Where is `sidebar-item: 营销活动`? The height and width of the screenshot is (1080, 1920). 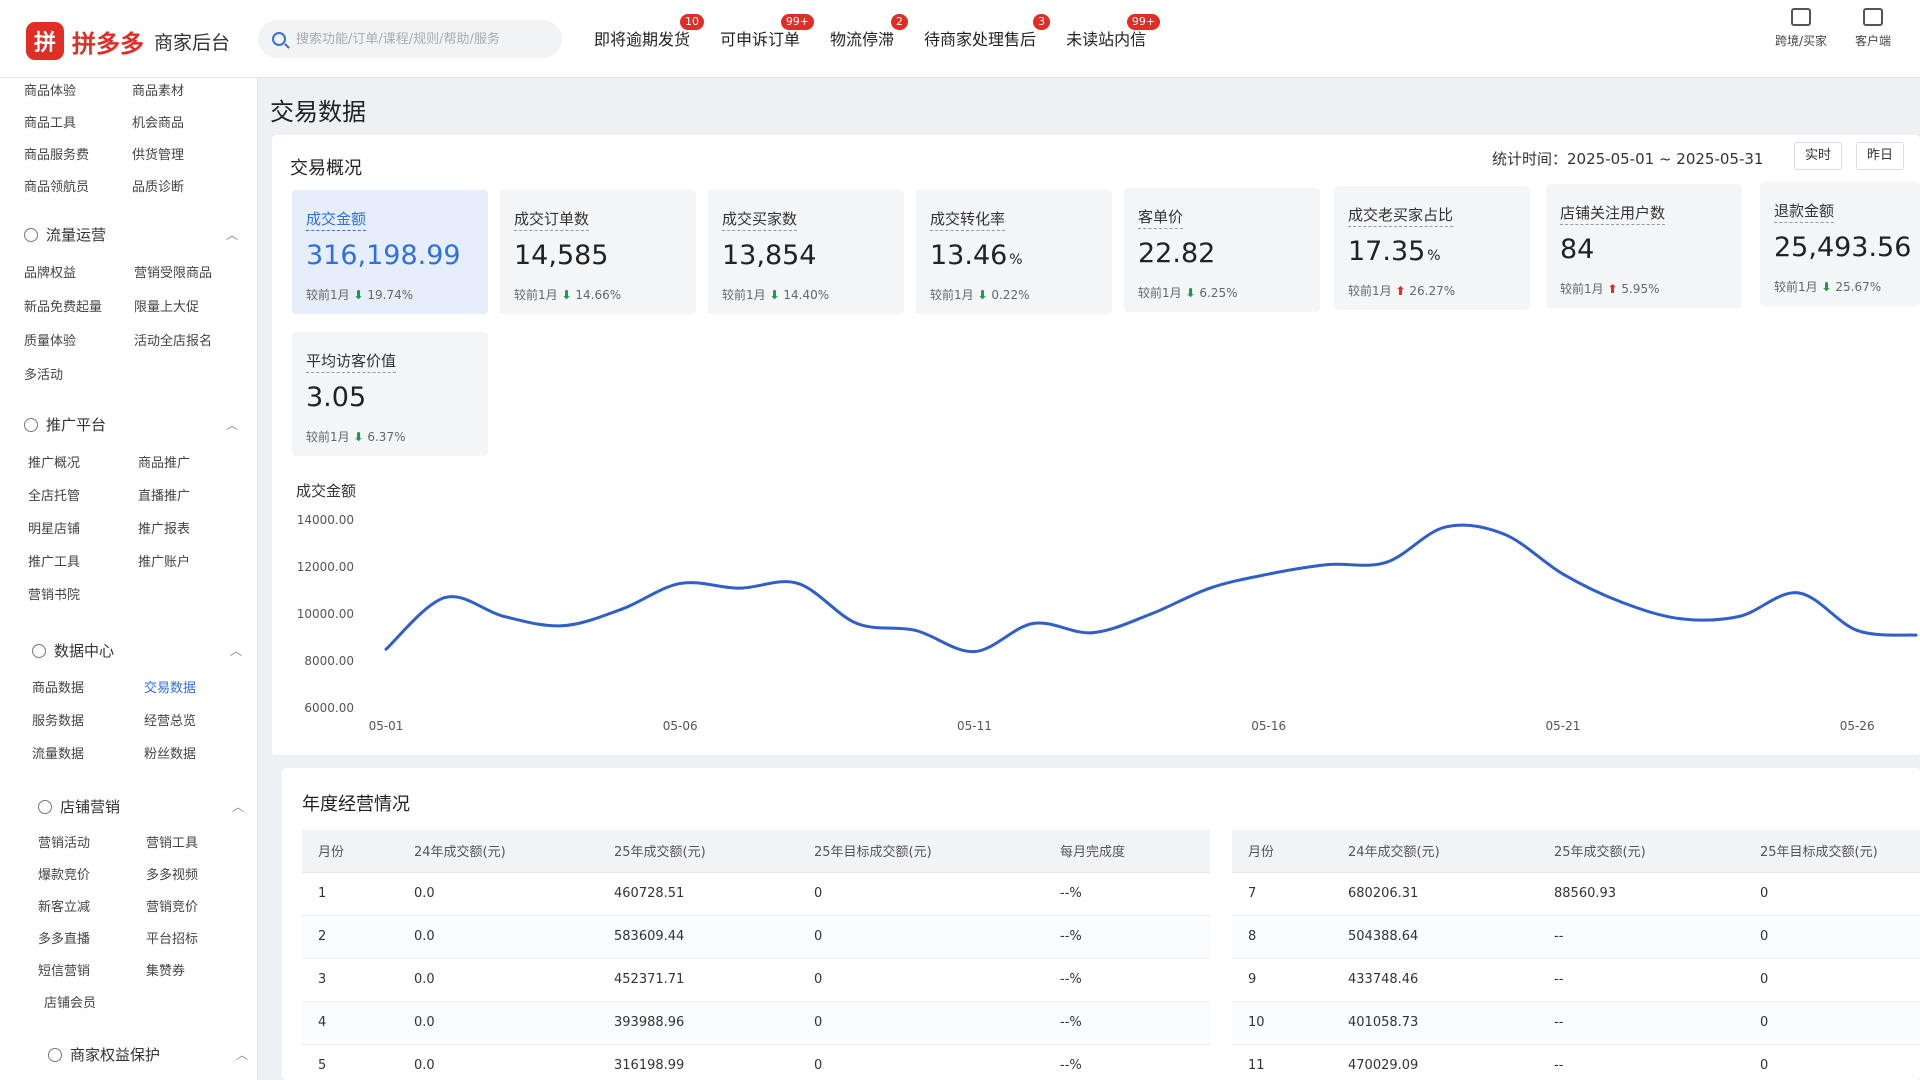
sidebar-item: 营销活动 is located at coordinates (64, 841).